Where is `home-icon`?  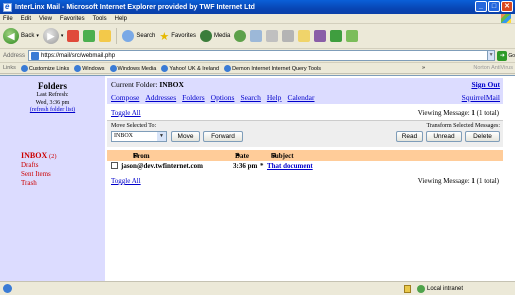 home-icon is located at coordinates (105, 36).